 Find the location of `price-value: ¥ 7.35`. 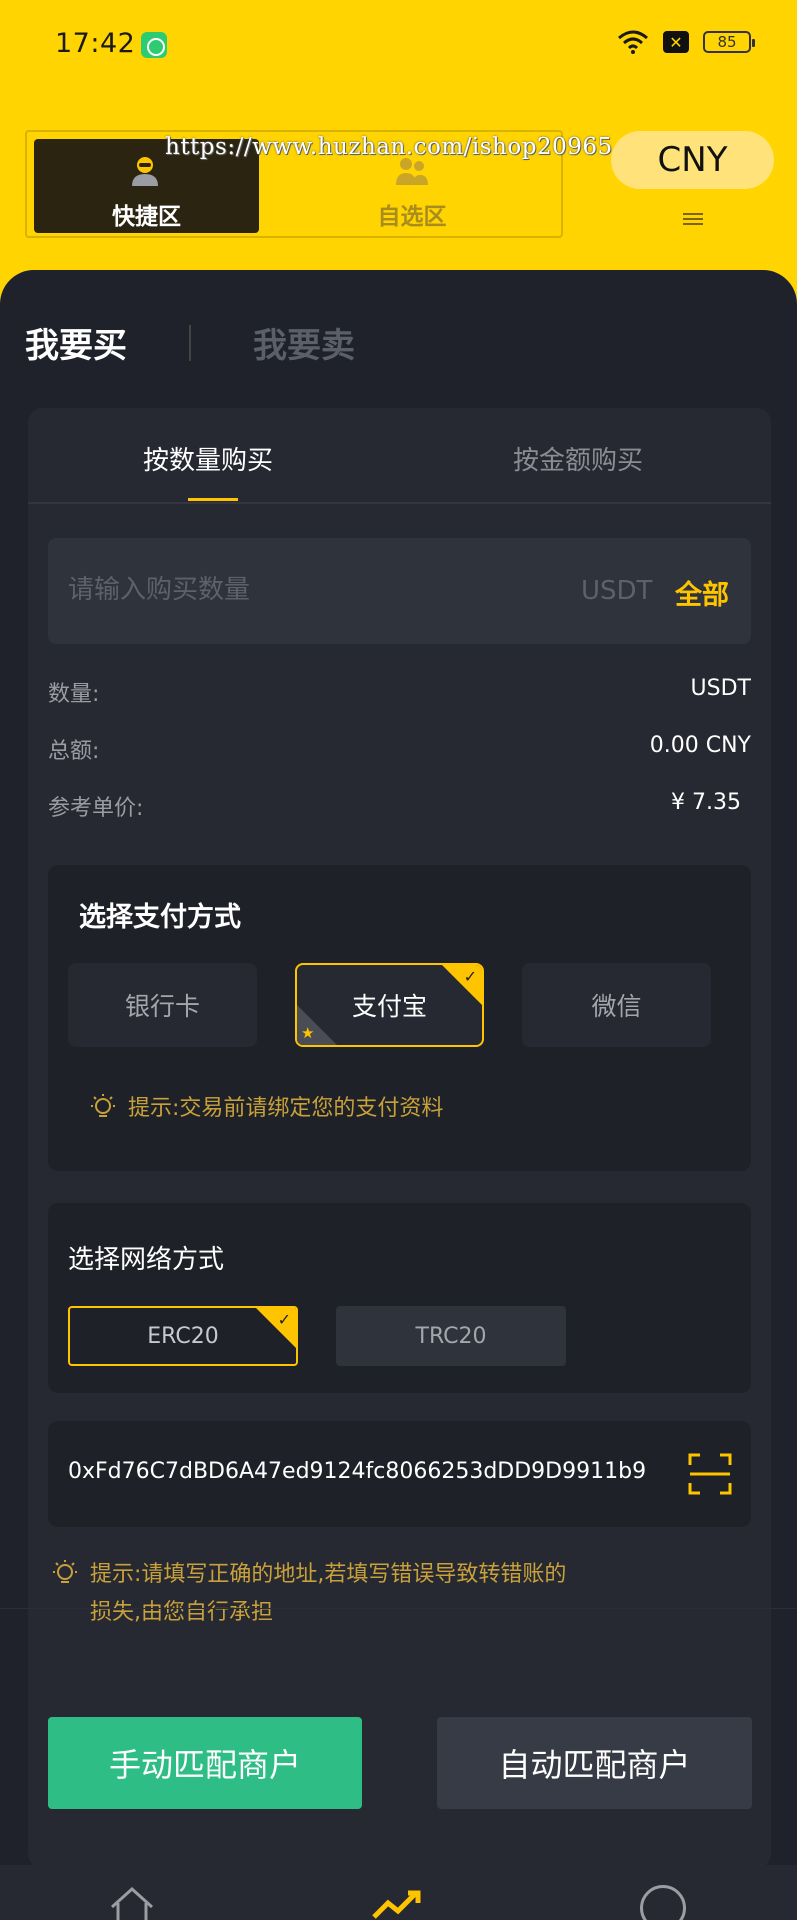

price-value: ¥ 7.35 is located at coordinates (706, 802).